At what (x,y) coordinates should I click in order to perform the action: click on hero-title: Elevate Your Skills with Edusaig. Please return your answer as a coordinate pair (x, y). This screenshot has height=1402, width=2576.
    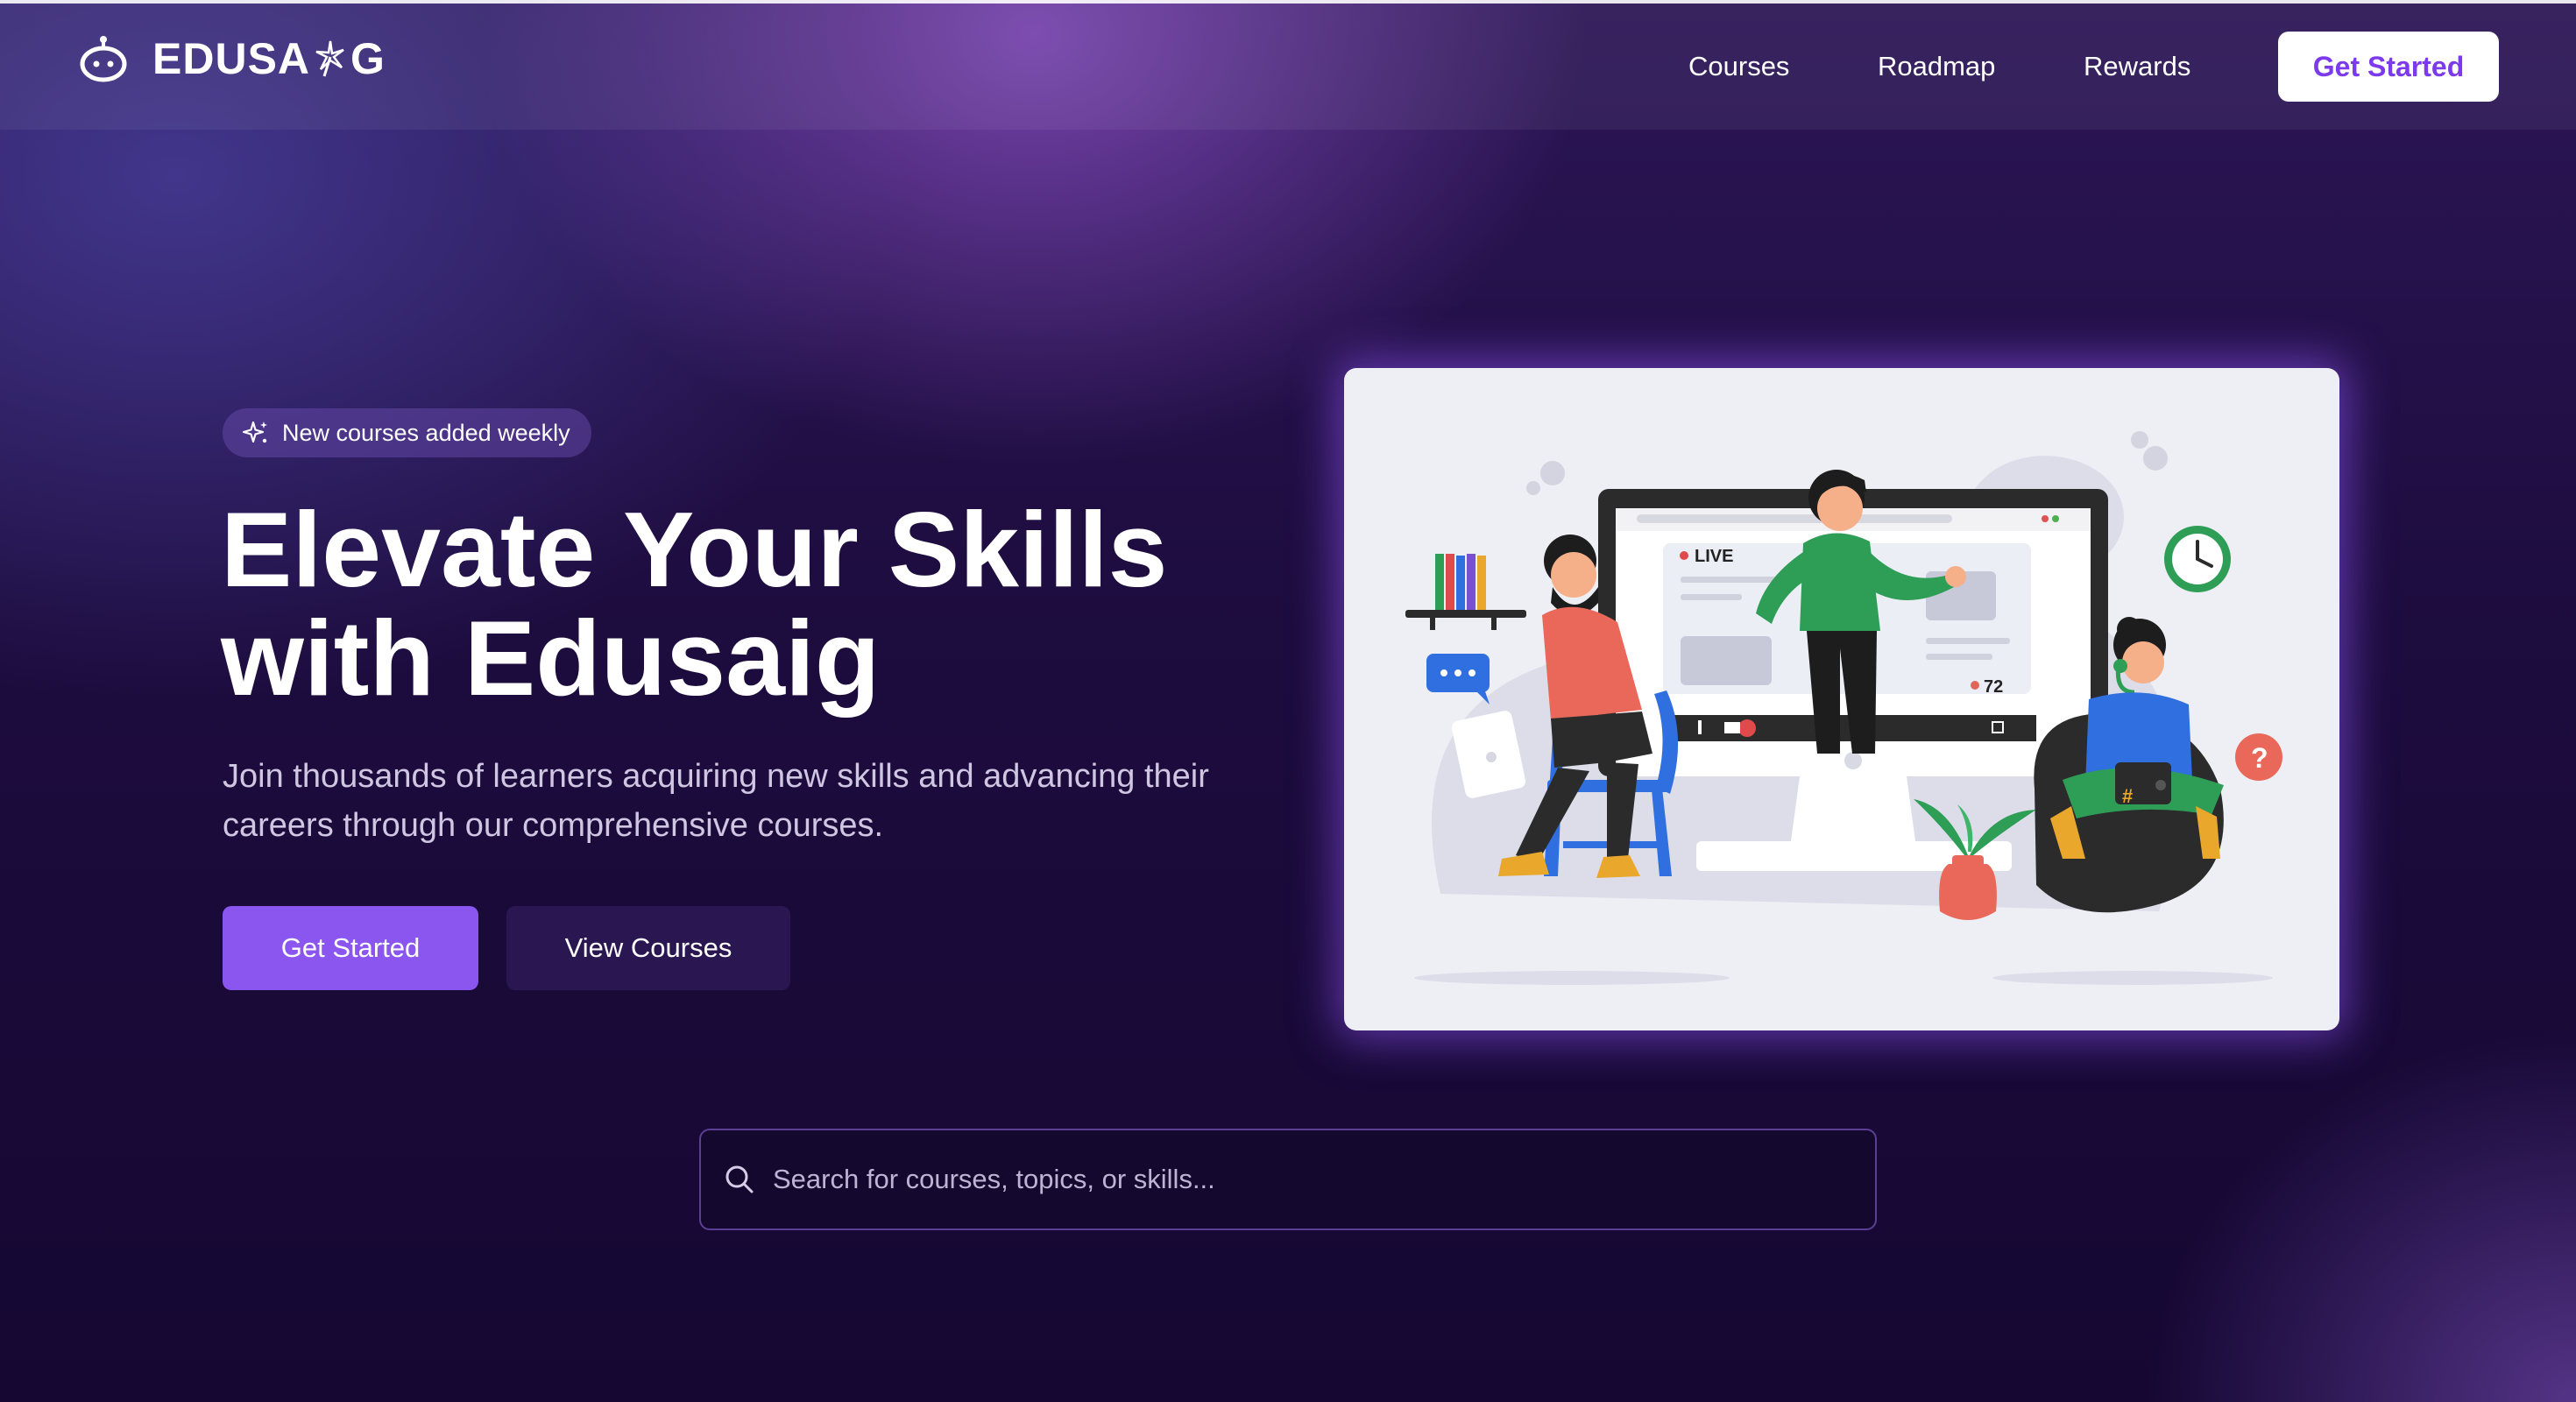
    Looking at the image, I should click on (746, 604).